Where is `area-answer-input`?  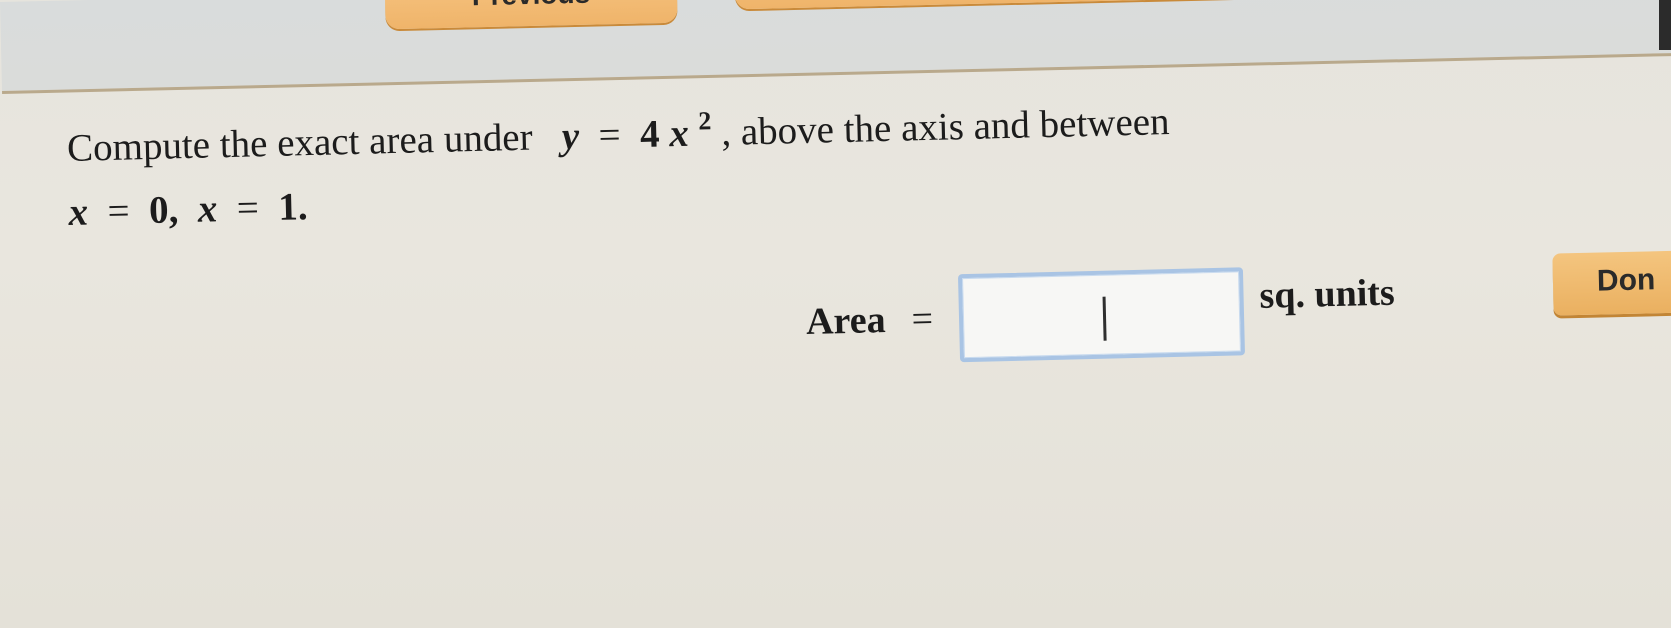
area-answer-input is located at coordinates (1101, 315).